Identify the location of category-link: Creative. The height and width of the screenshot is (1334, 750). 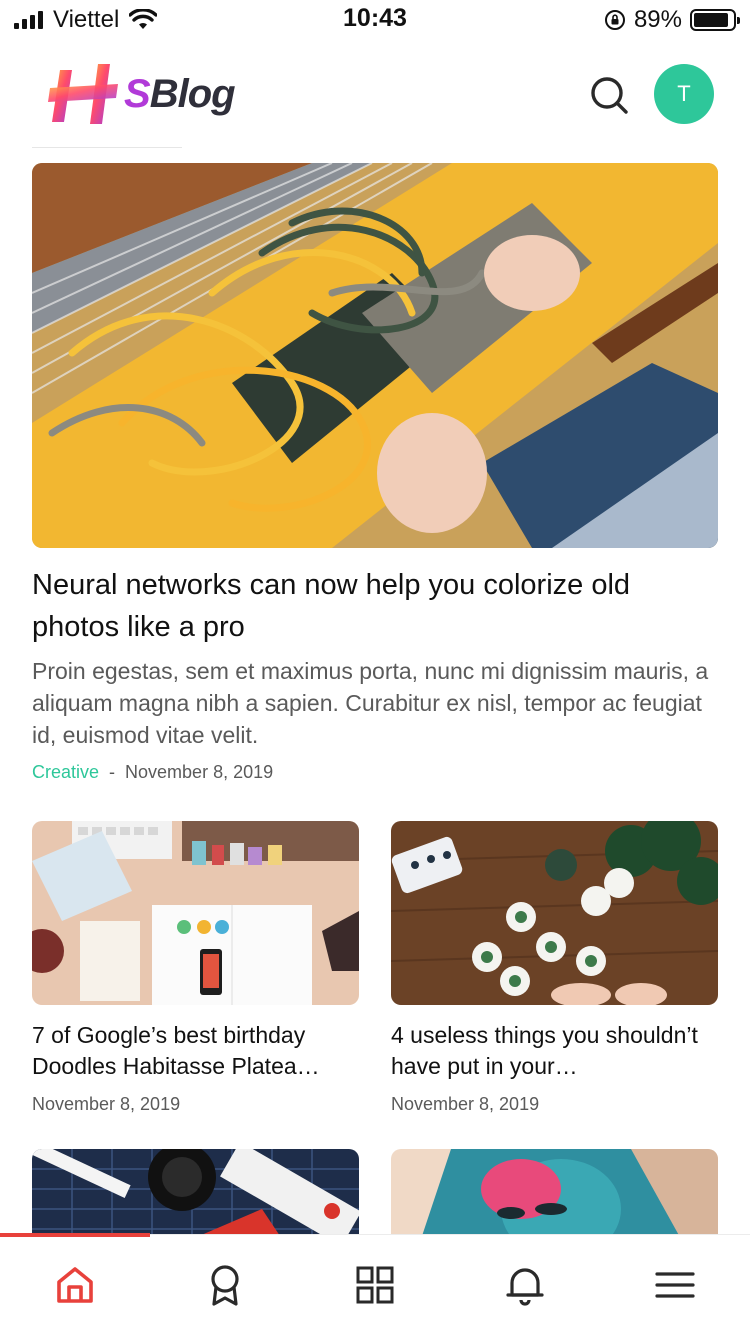
(65, 772).